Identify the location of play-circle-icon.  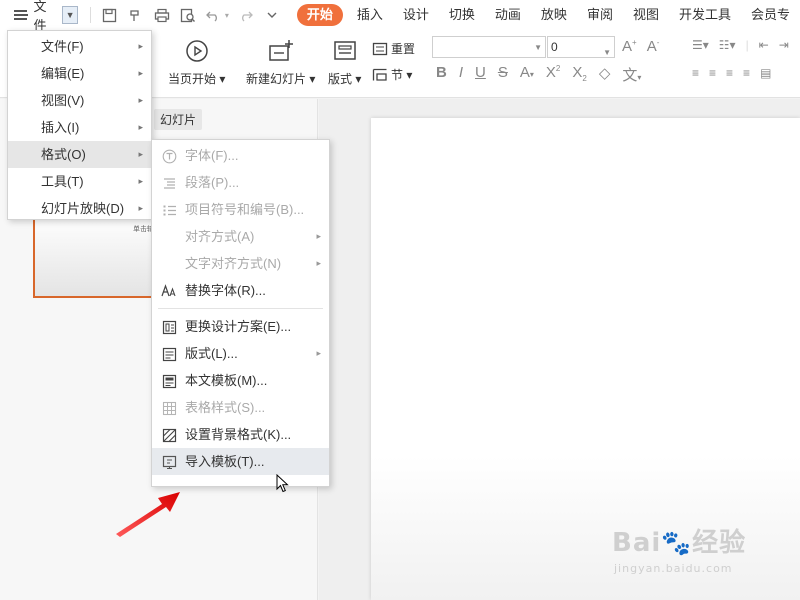
(197, 51).